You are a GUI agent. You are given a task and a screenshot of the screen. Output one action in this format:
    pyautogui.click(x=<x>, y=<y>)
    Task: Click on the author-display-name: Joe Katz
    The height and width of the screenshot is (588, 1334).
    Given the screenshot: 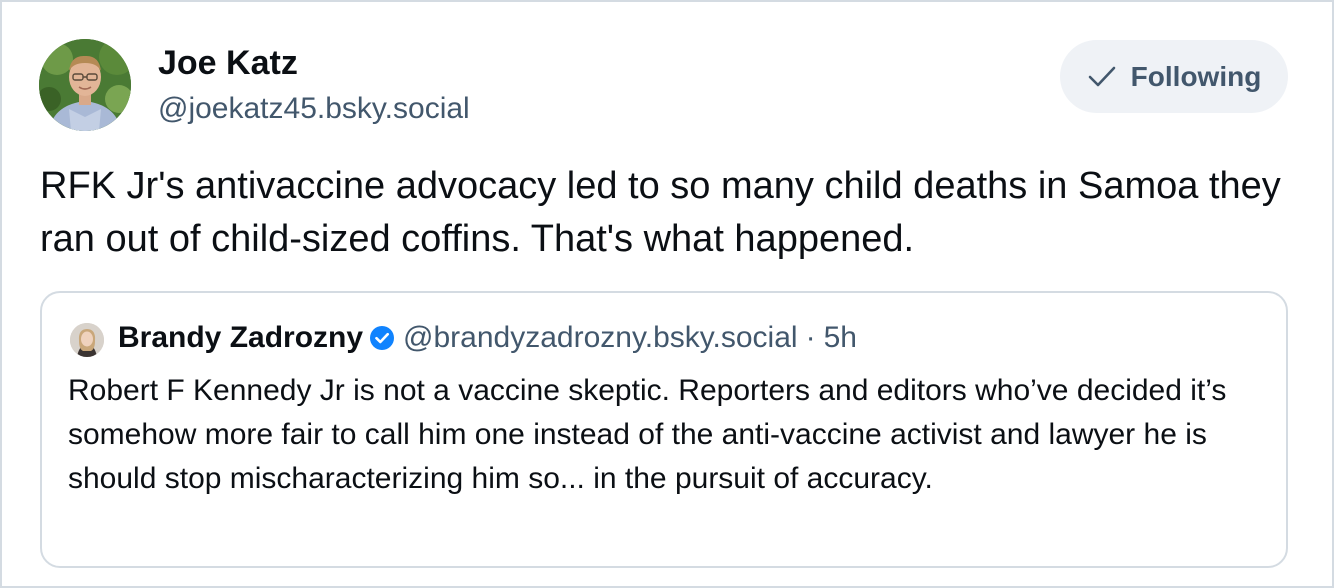 What is the action you would take?
    pyautogui.click(x=228, y=63)
    